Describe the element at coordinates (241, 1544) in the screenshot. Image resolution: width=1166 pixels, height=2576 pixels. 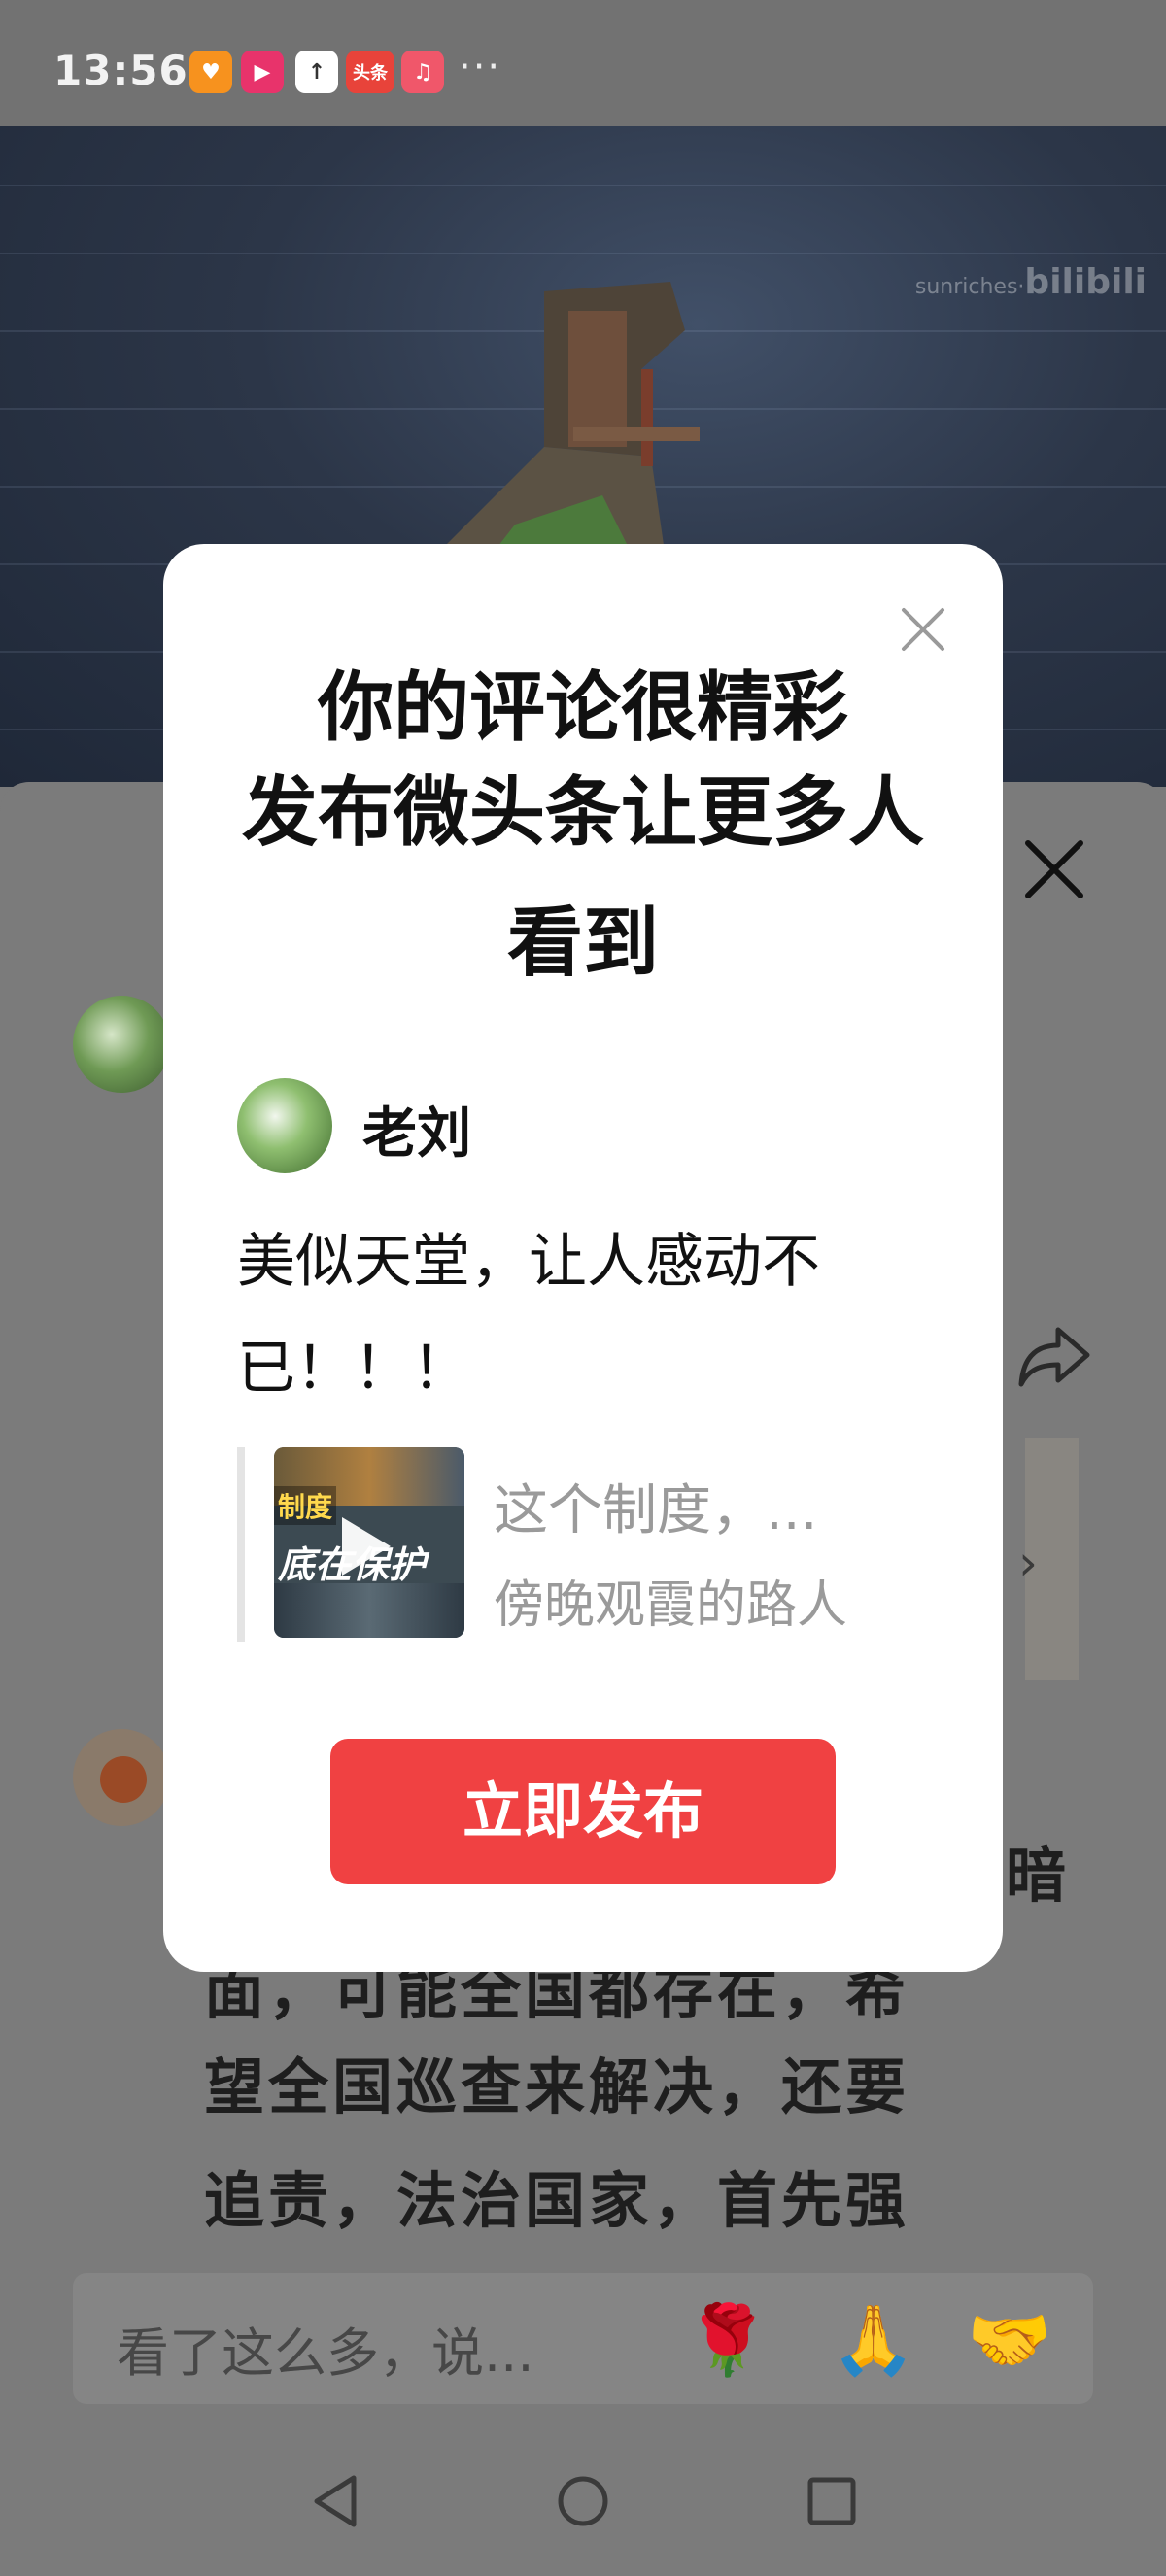
I see `quote-divider` at that location.